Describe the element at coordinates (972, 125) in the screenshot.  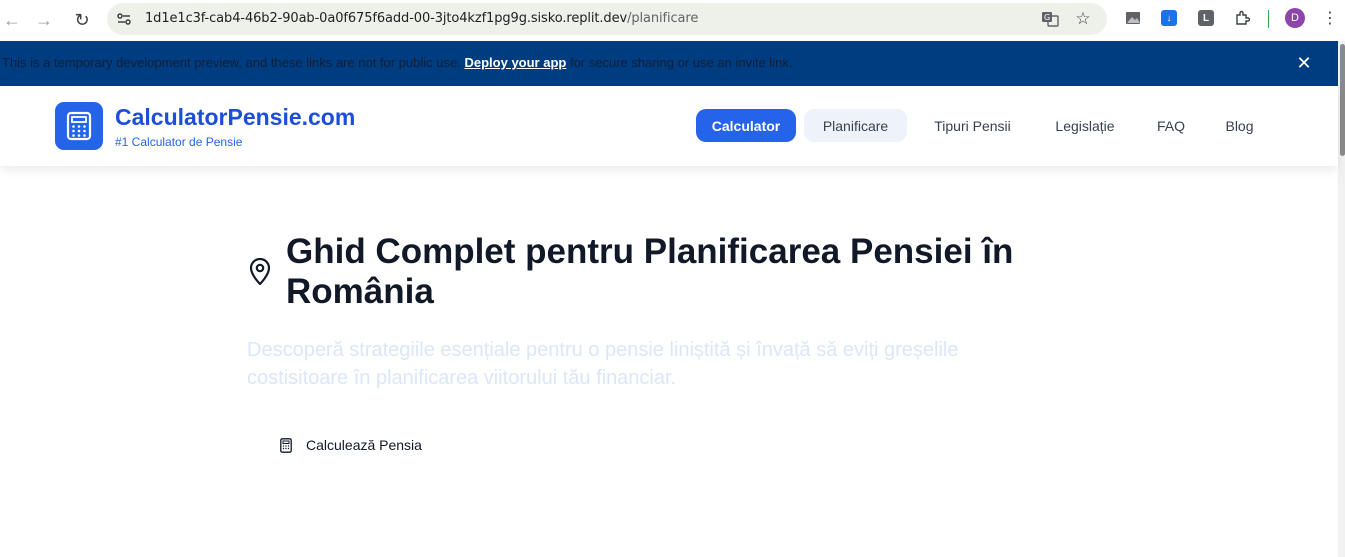
I see `nav-tipuri-pensii: Tipuri Pensii` at that location.